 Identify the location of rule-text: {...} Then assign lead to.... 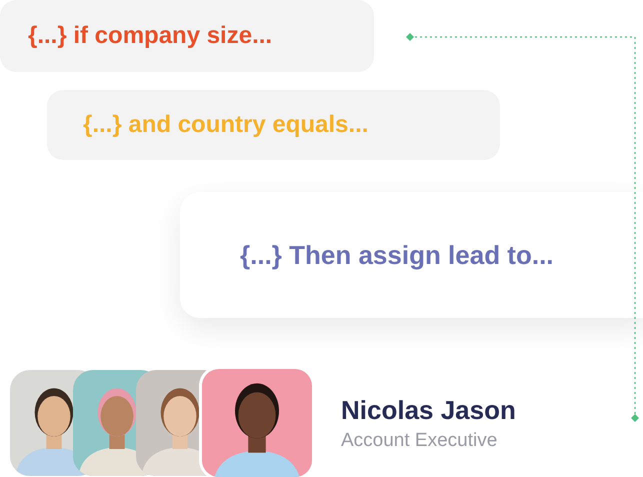
(397, 255).